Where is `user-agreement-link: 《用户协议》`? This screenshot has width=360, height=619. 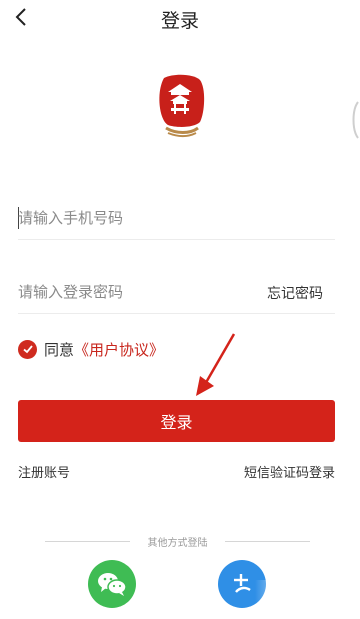 user-agreement-link: 《用户协议》 is located at coordinates (119, 349).